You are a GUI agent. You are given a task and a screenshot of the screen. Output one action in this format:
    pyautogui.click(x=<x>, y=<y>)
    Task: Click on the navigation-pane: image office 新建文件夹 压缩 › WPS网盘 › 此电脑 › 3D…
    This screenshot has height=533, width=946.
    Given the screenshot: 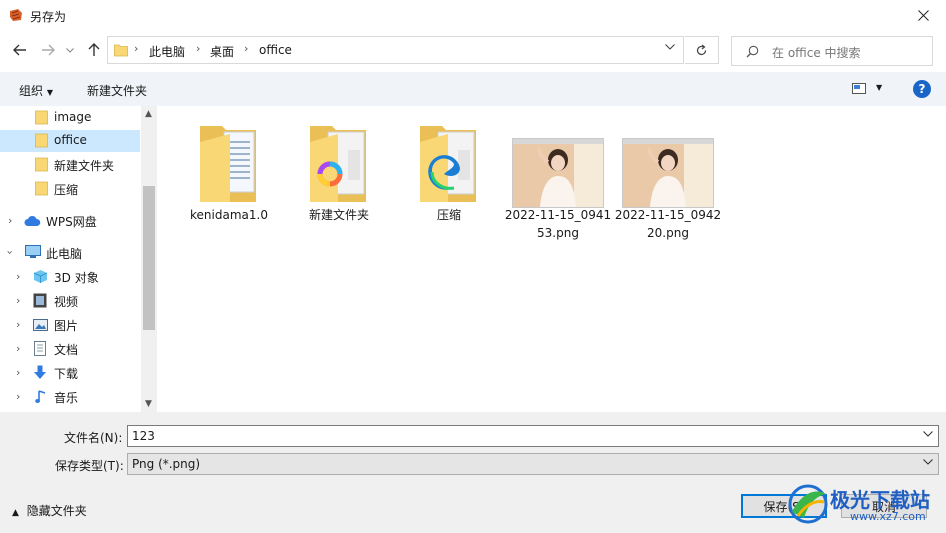 What is the action you would take?
    pyautogui.click(x=78, y=259)
    